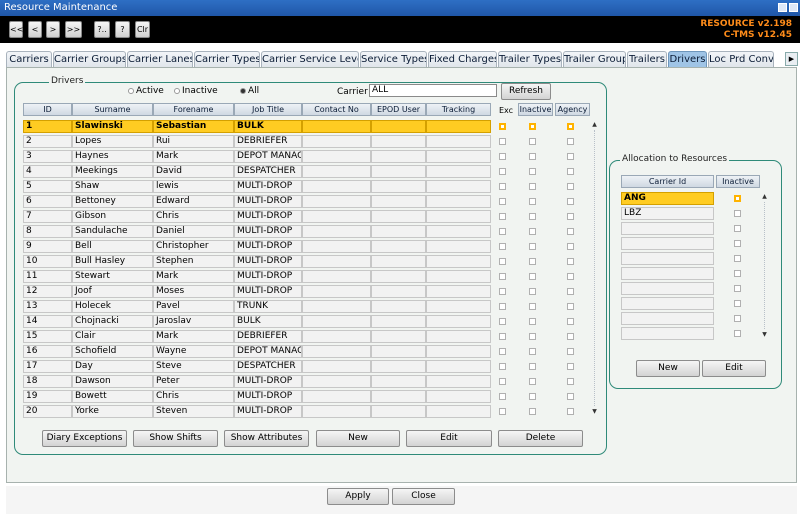  What do you see at coordinates (35, 29) in the screenshot?
I see `previous-record-button: <` at bounding box center [35, 29].